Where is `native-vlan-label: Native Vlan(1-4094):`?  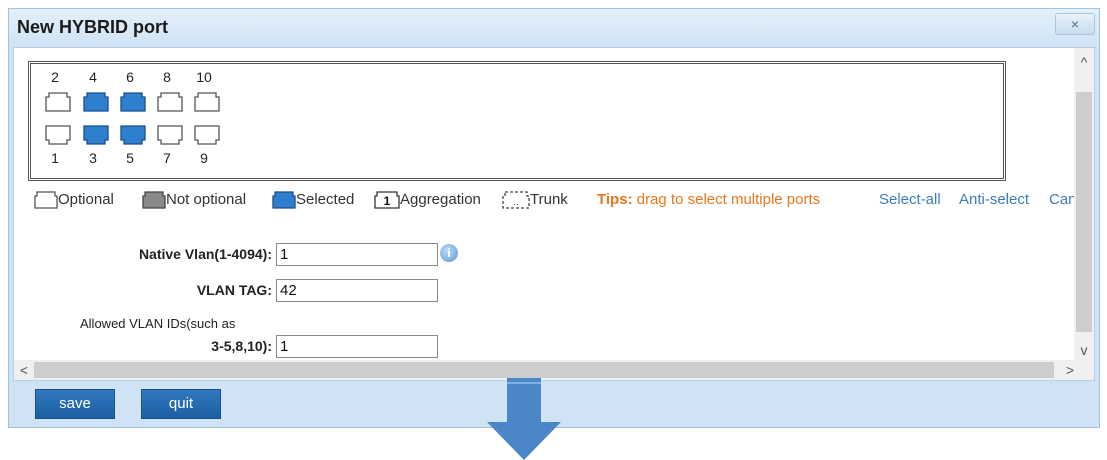 native-vlan-label: Native Vlan(1-4094): is located at coordinates (205, 254).